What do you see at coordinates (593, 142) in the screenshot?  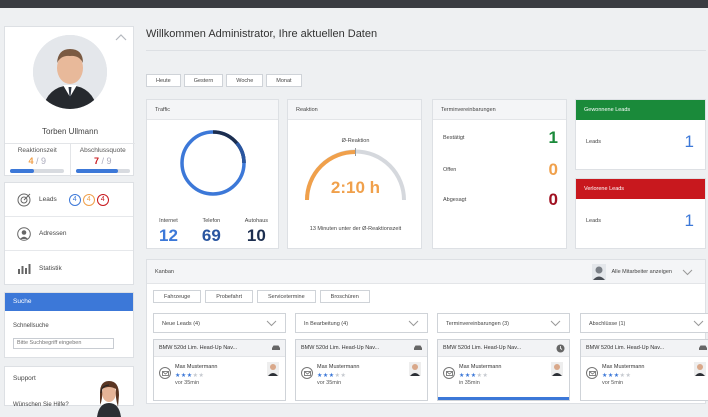 I see `leads-label: Leads` at bounding box center [593, 142].